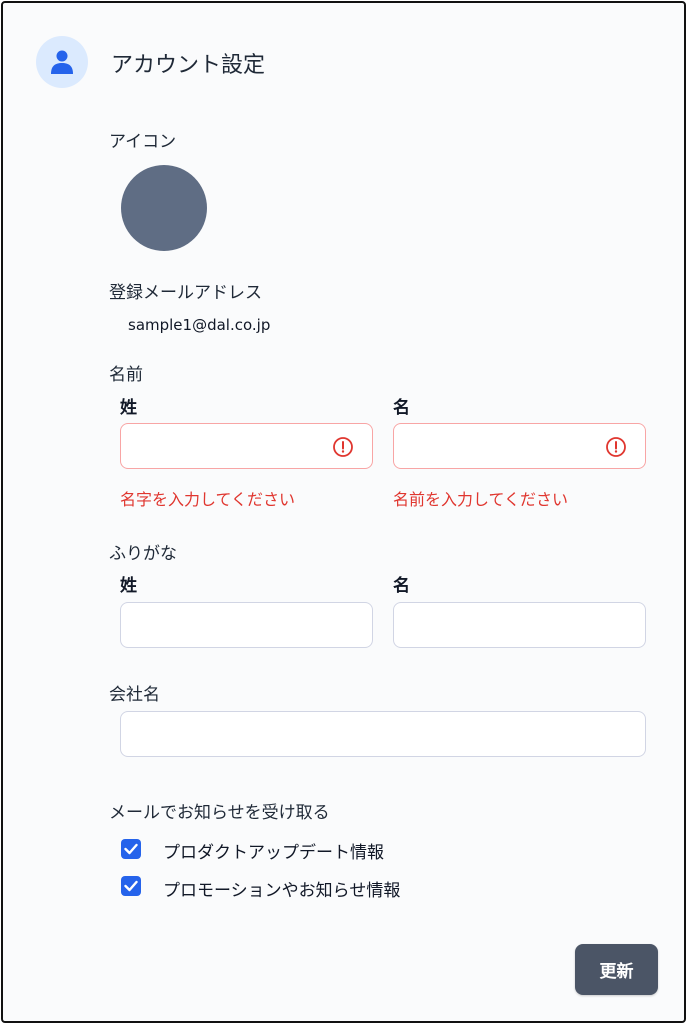 The height and width of the screenshot is (1024, 687). Describe the element at coordinates (401, 408) in the screenshot. I see `first-name-label: 名` at that location.